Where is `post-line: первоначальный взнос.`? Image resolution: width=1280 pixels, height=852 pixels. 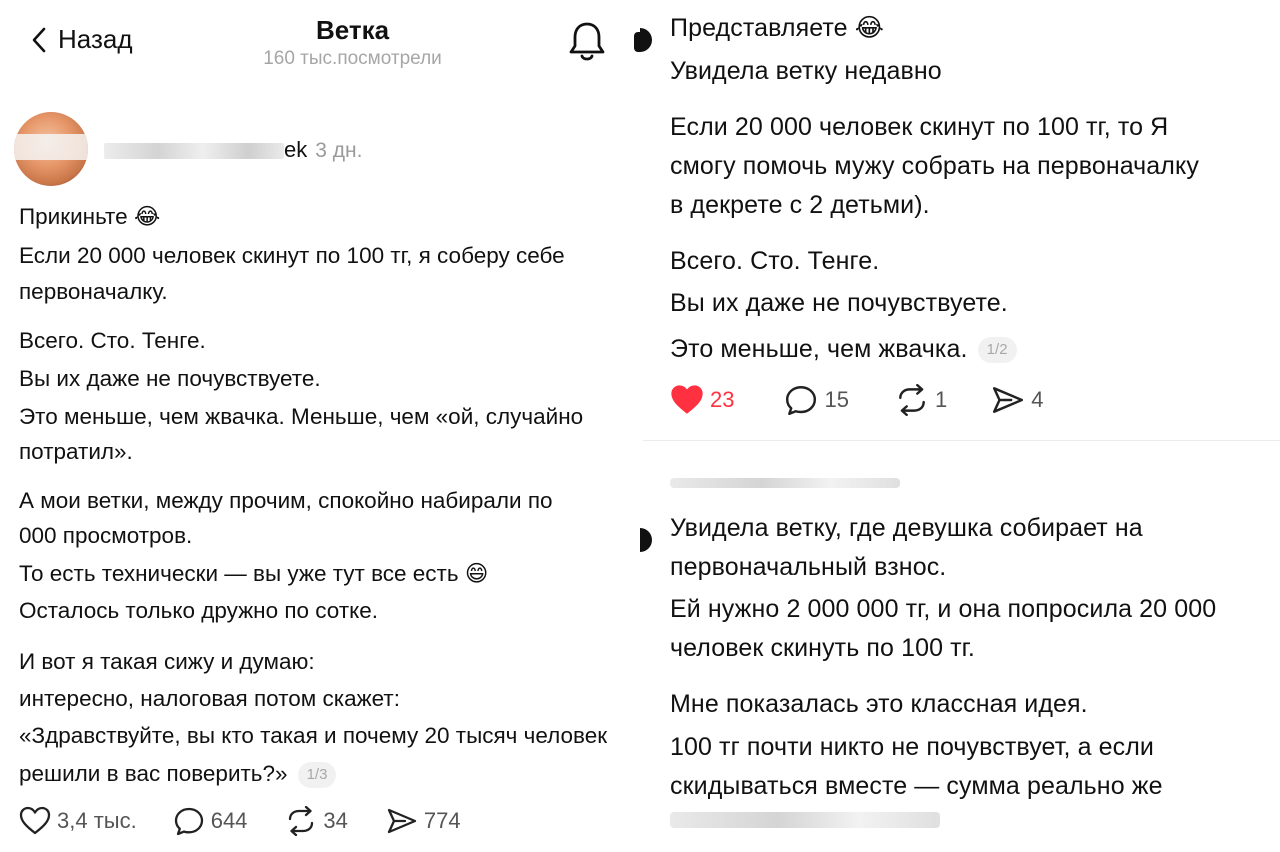
post-line: первоначальный взнос. is located at coordinates (808, 567).